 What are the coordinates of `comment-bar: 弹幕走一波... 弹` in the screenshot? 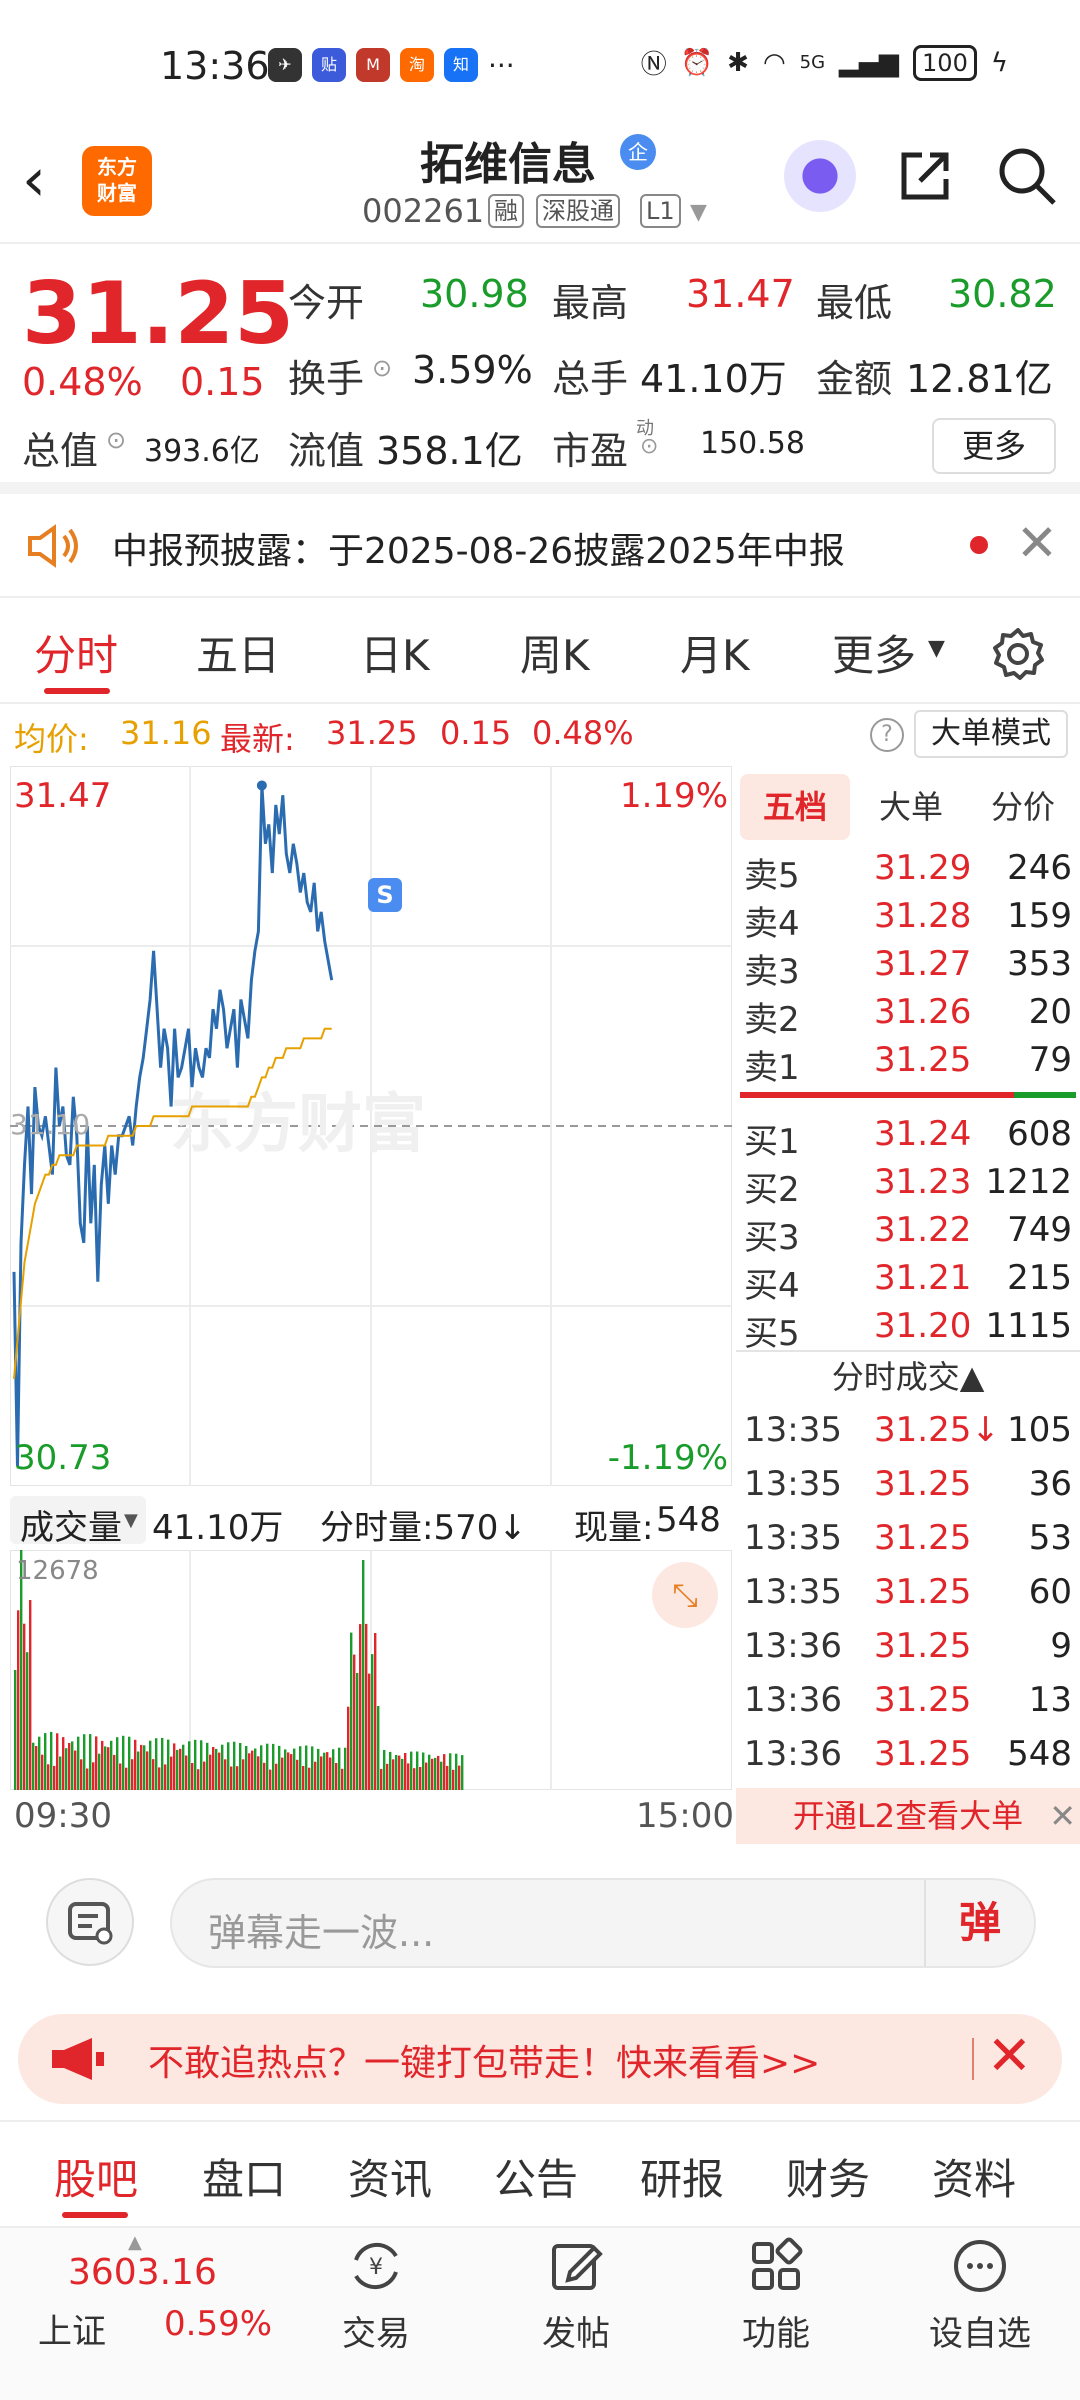 It's located at (540, 1923).